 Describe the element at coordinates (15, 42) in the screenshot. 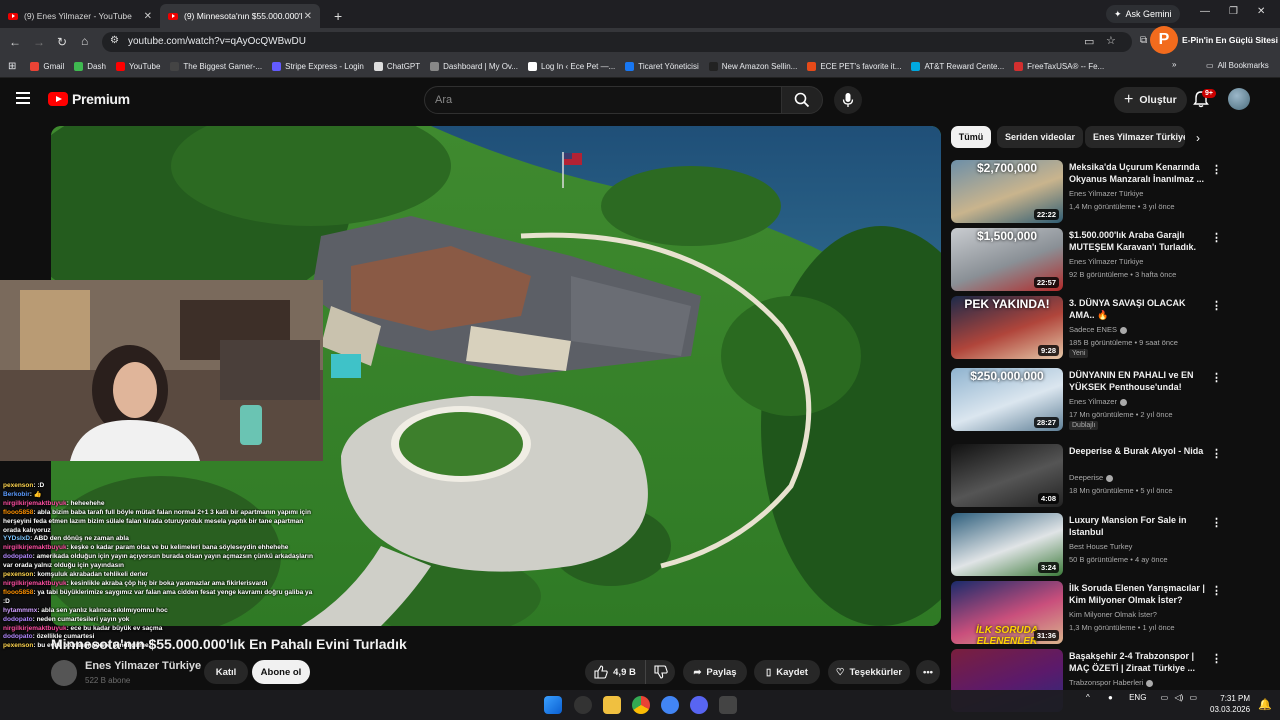

I see `back-icon: ←` at that location.